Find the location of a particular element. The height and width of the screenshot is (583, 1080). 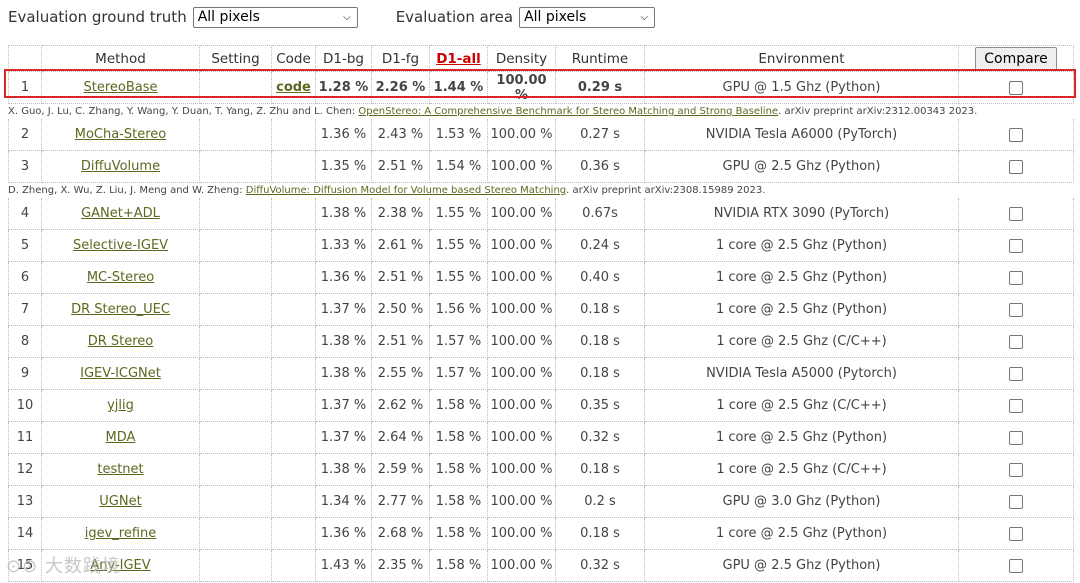

method-cell: igev_refine is located at coordinates (121, 534).